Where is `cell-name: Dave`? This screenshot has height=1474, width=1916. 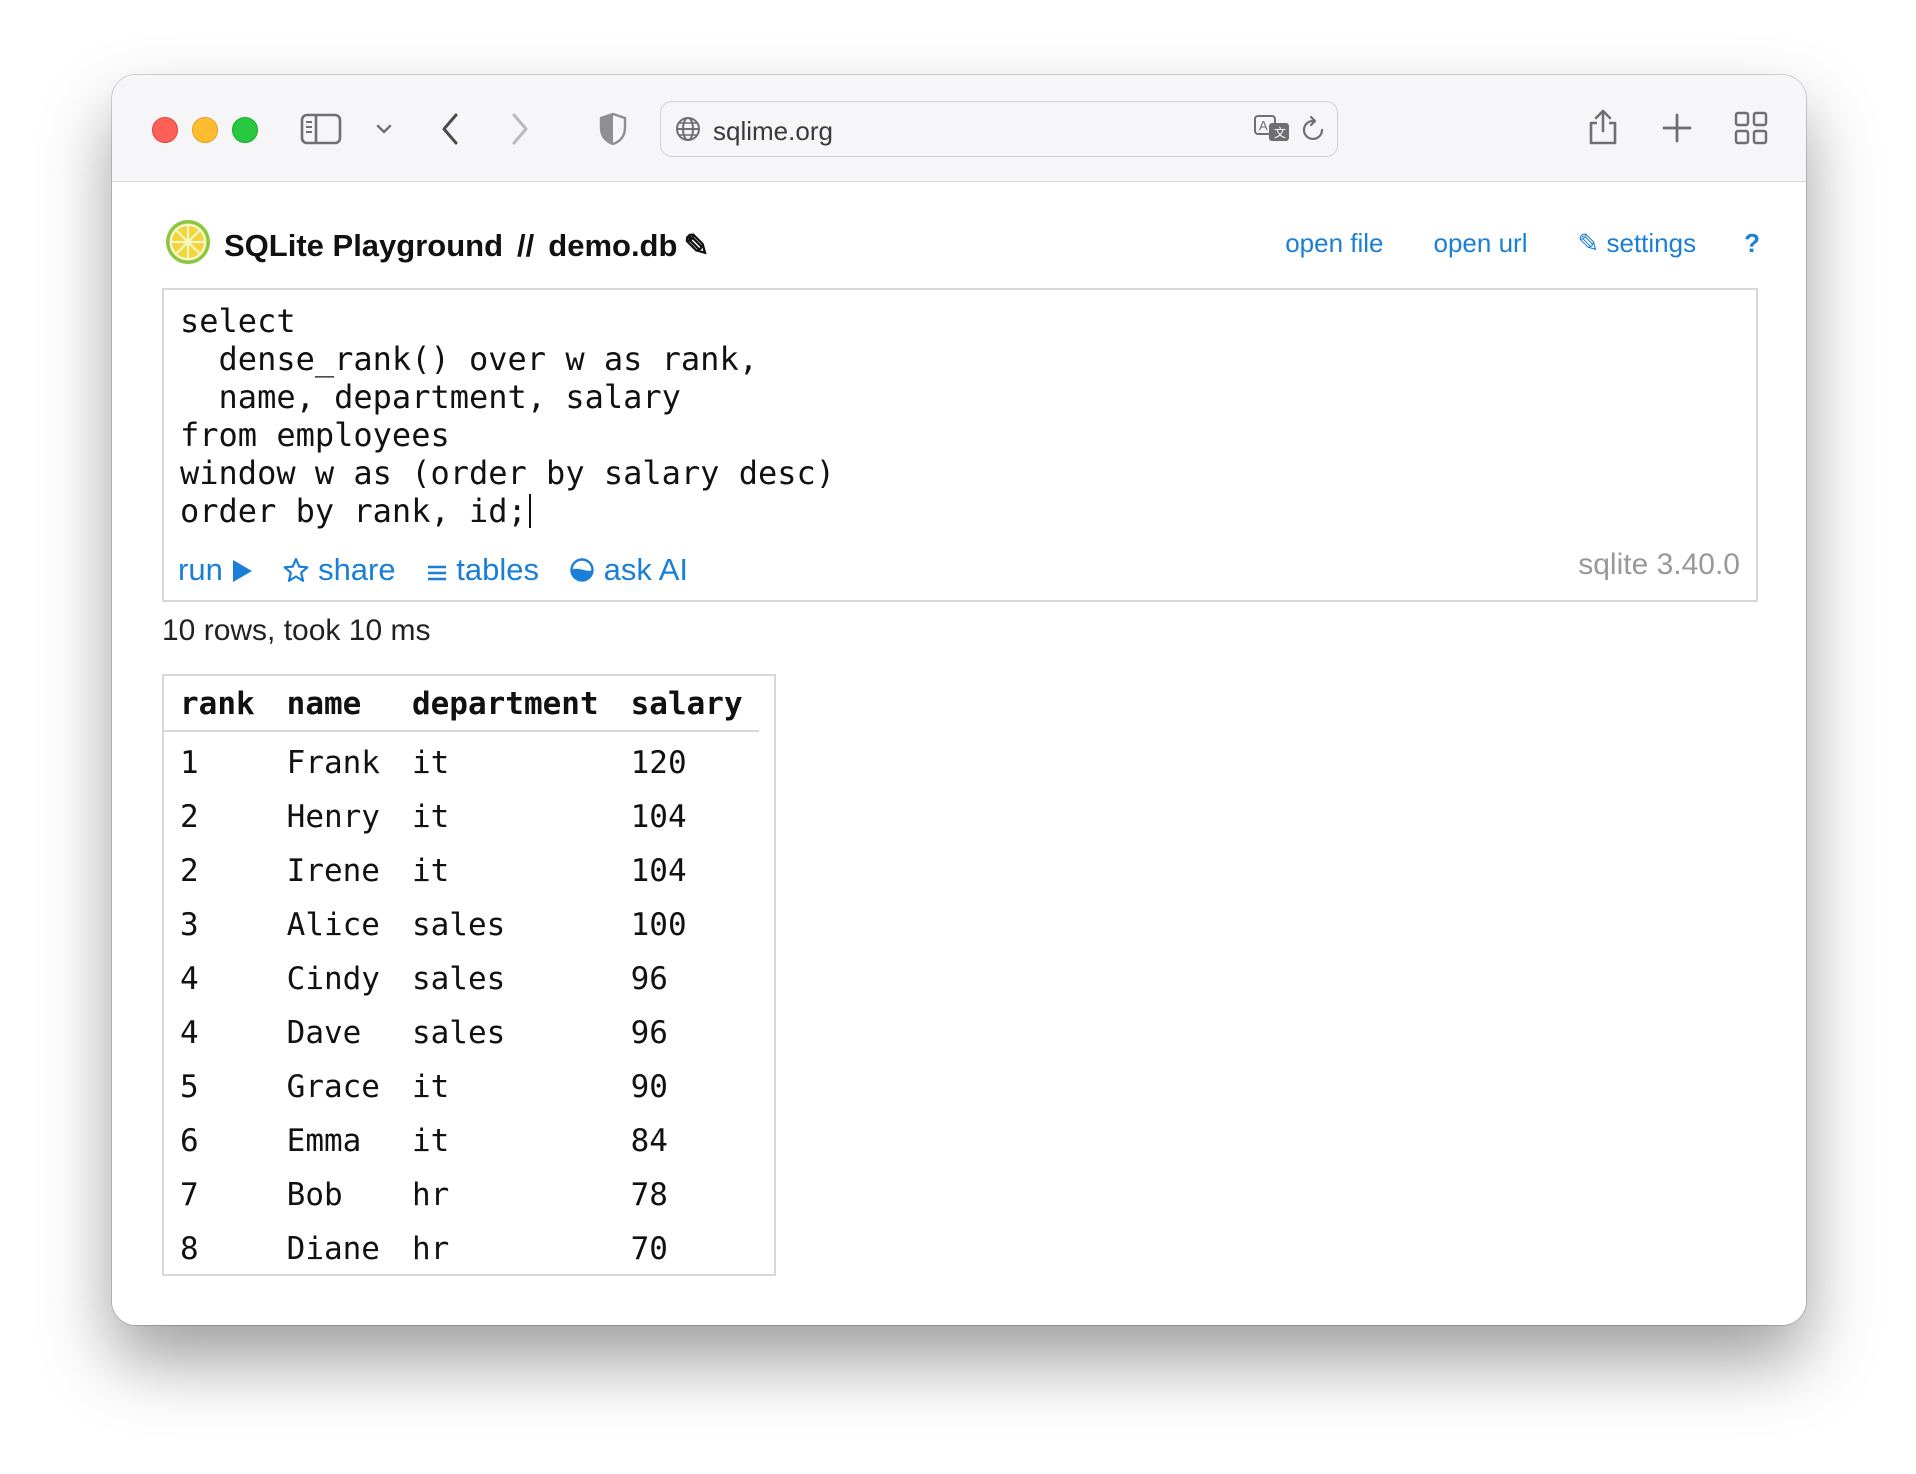
cell-name: Dave is located at coordinates (324, 1033).